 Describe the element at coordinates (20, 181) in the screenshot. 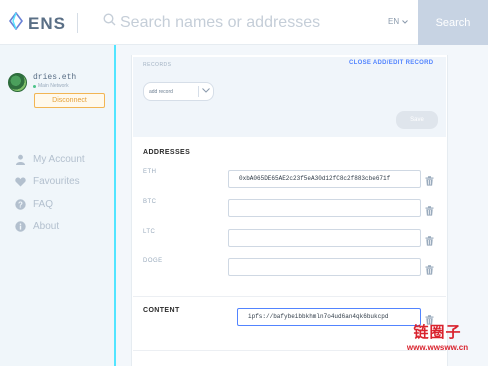

I see `heart-icon` at that location.